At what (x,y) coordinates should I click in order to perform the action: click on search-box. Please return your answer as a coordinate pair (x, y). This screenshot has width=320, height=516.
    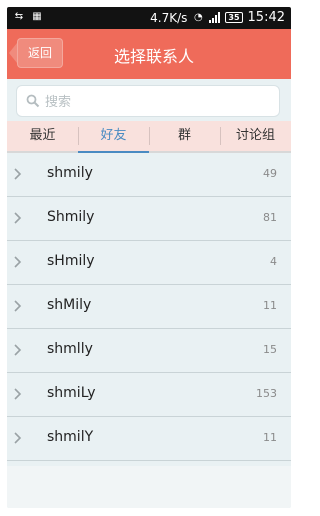
    Looking at the image, I should click on (148, 101).